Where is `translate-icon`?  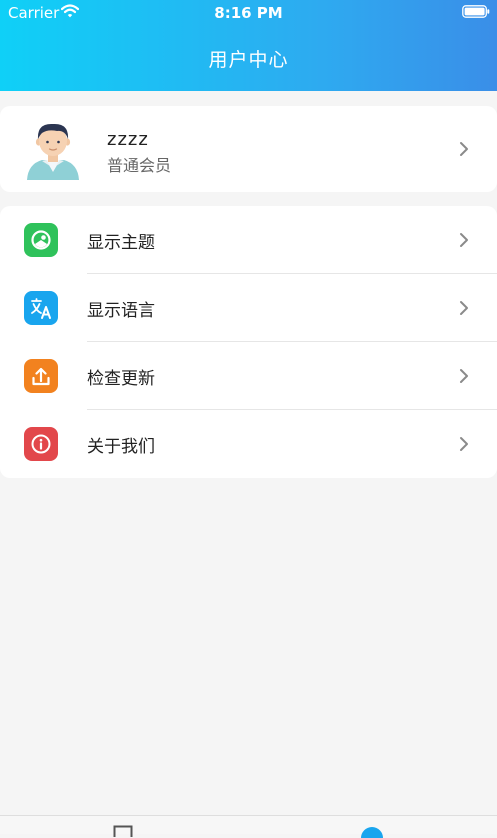 translate-icon is located at coordinates (41, 308).